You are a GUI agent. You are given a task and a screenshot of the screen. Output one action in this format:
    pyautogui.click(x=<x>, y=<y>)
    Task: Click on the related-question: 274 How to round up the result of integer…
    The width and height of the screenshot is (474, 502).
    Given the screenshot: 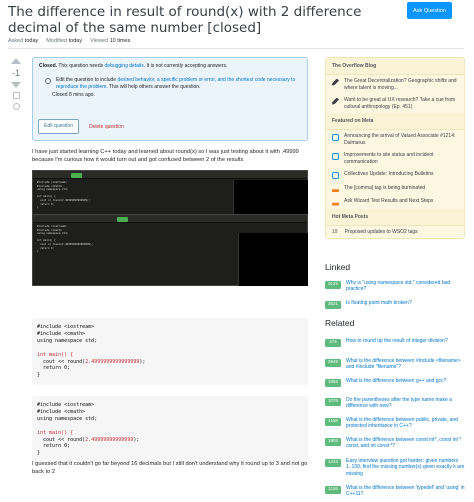 What is the action you would take?
    pyautogui.click(x=395, y=342)
    